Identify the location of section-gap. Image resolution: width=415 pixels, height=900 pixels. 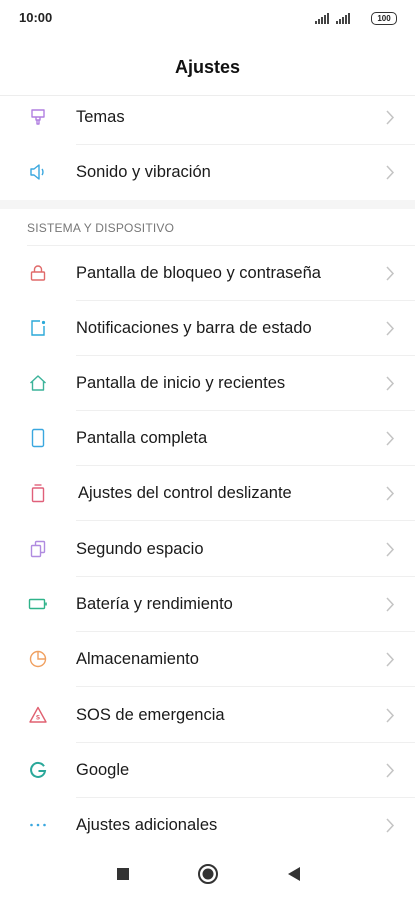
(207, 204).